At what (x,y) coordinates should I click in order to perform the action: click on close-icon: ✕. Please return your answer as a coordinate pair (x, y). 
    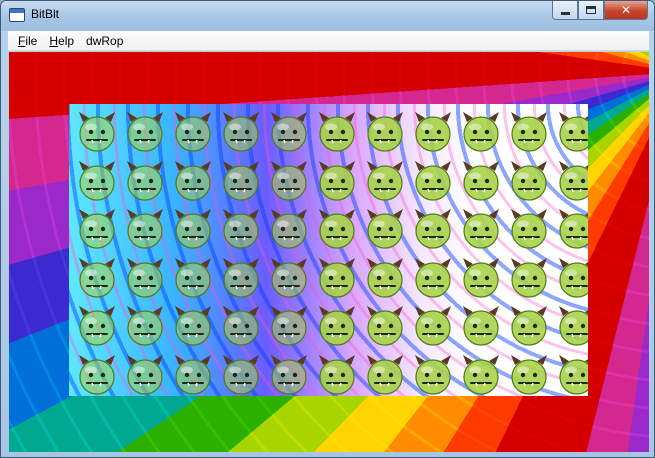
    Looking at the image, I should click on (626, 10).